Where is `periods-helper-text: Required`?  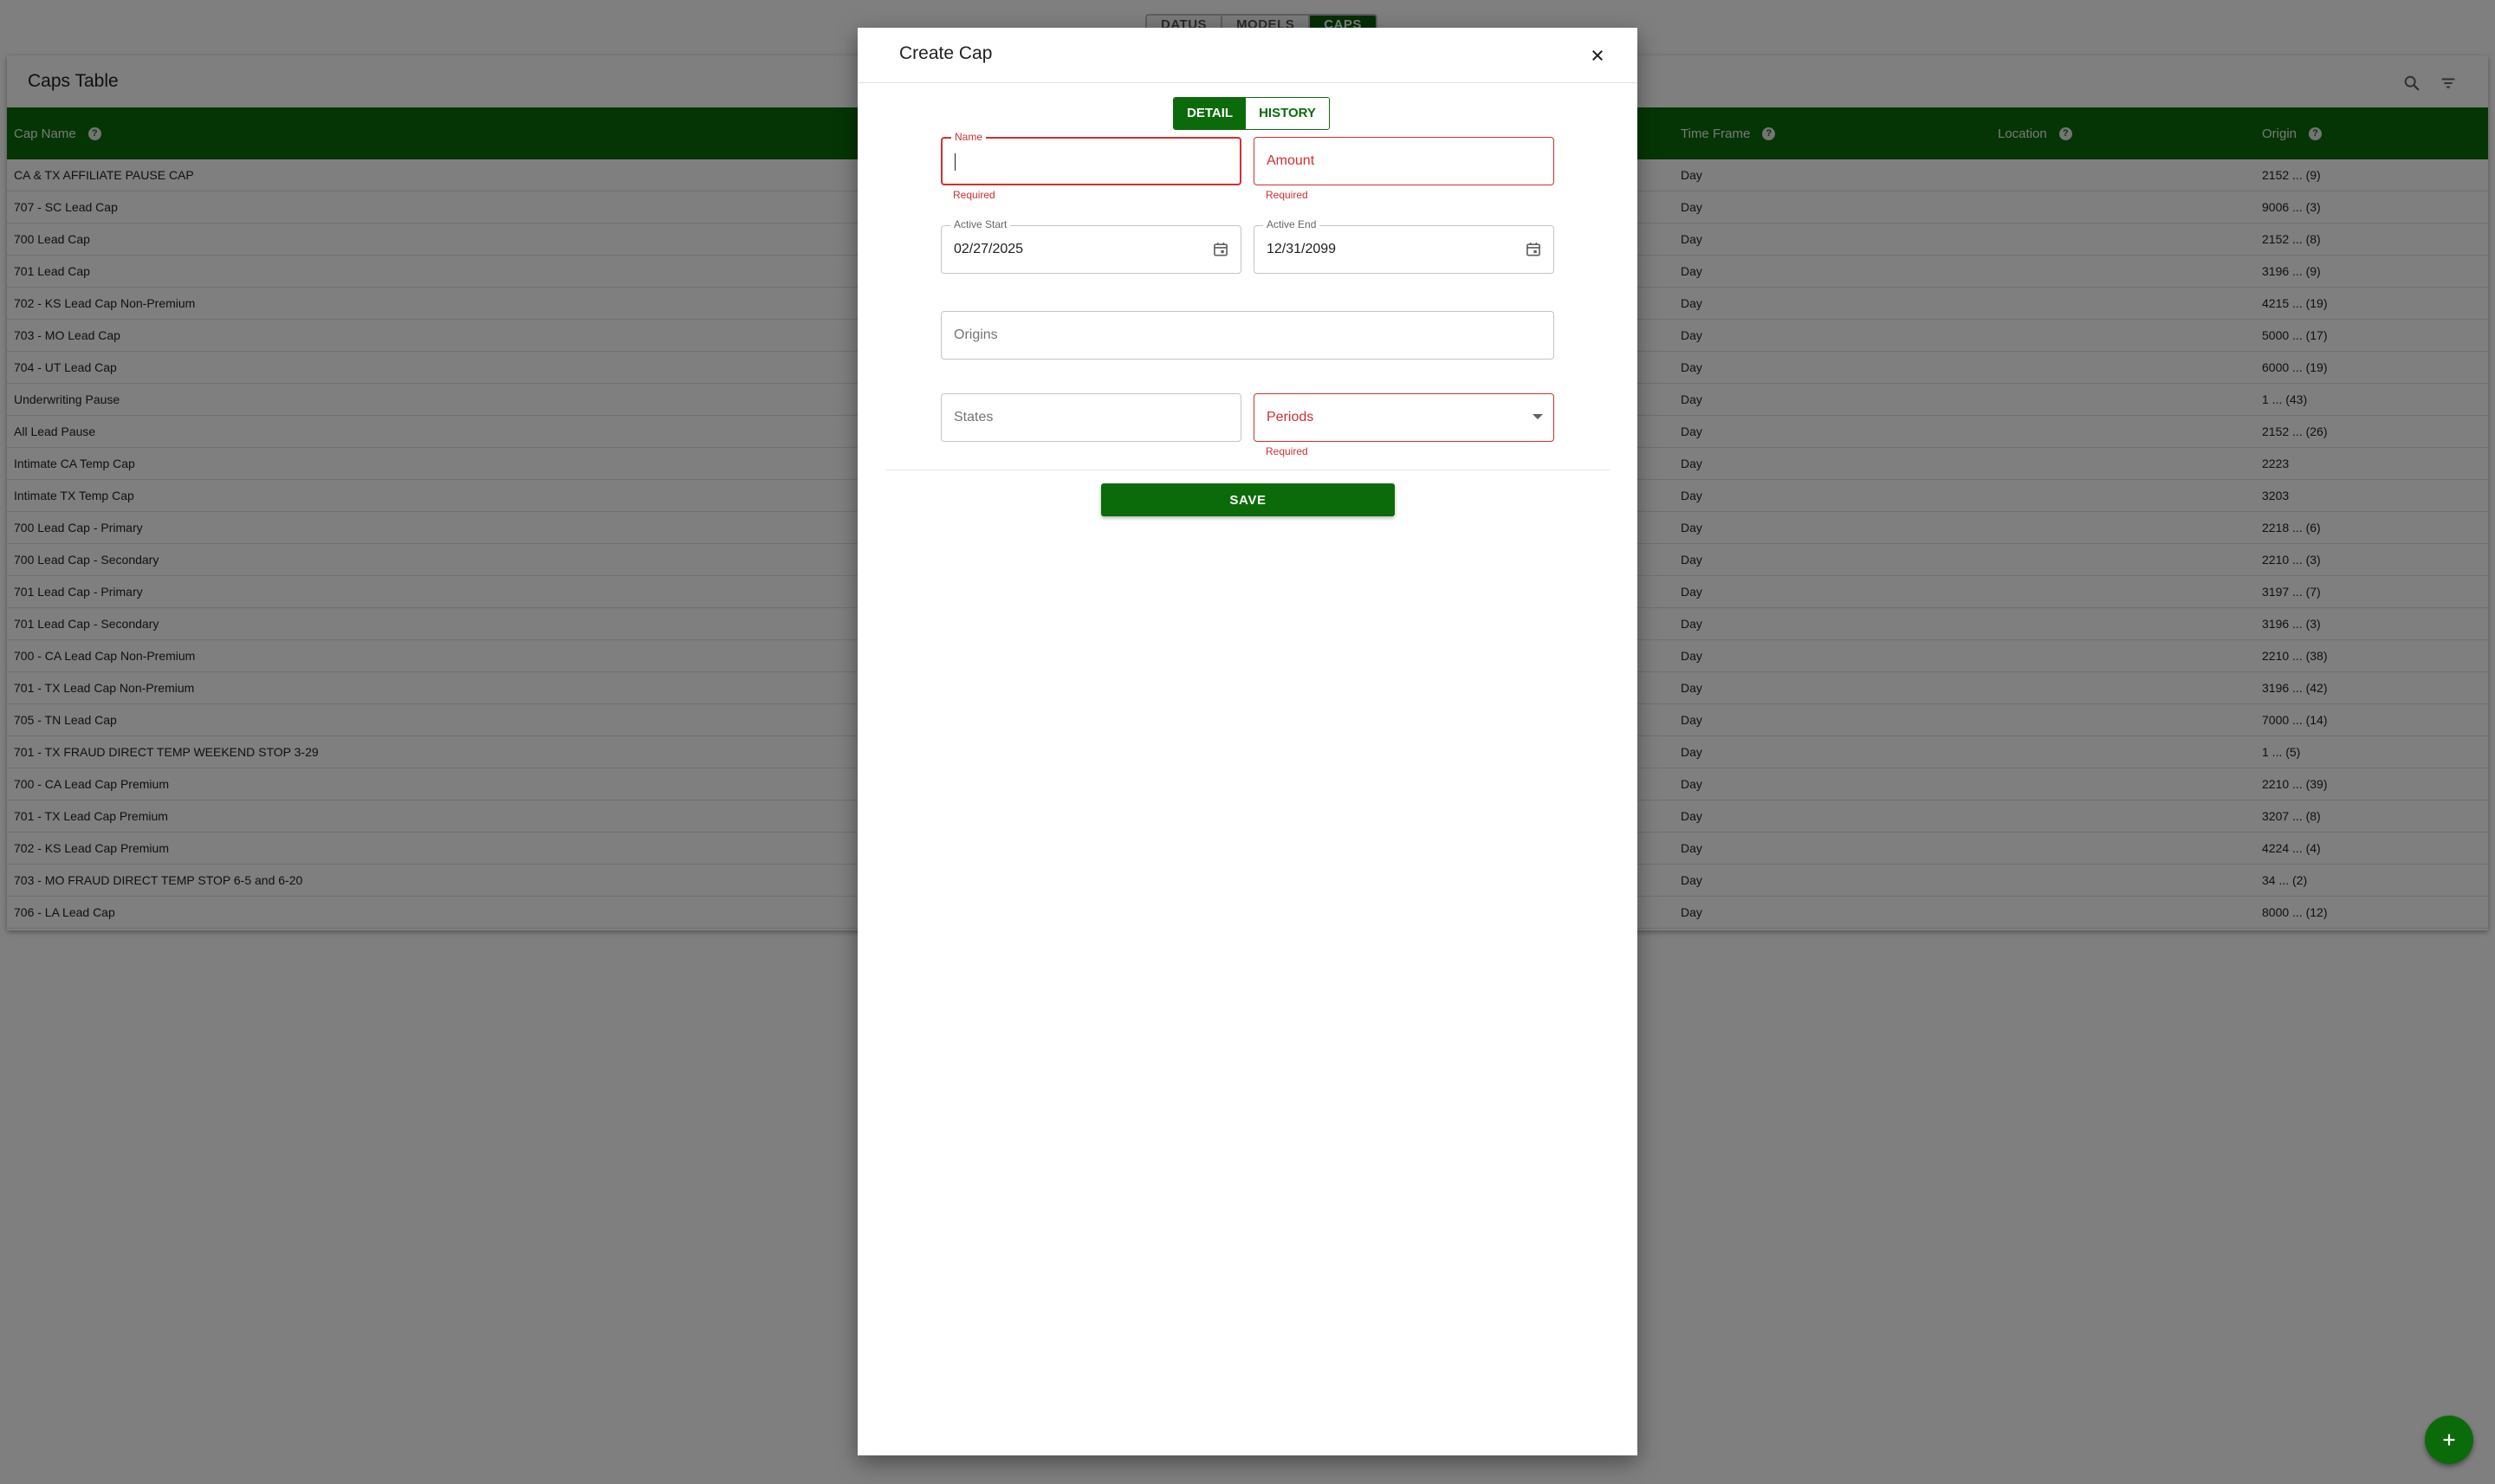 periods-helper-text: Required is located at coordinates (1287, 451).